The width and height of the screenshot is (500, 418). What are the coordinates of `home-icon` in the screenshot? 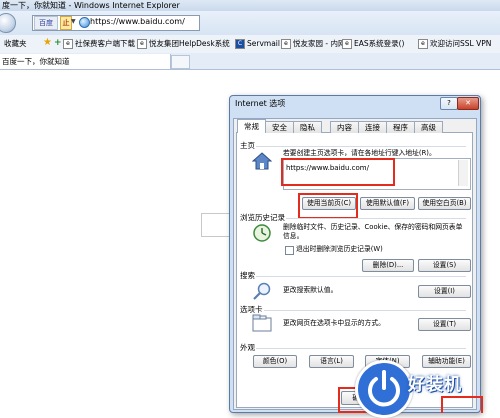 It's located at (262, 161).